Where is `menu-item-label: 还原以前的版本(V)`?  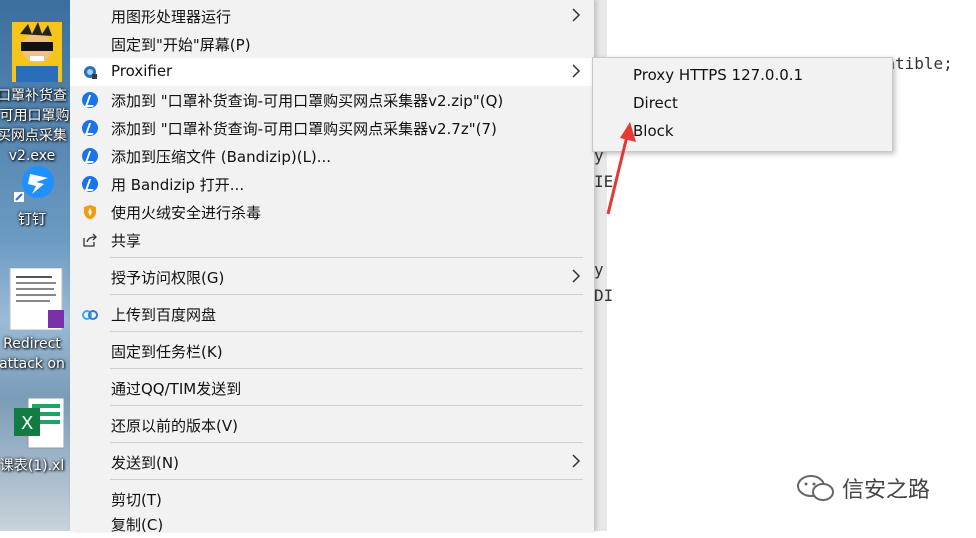
menu-item-label: 还原以前的版本(V) is located at coordinates (174, 426).